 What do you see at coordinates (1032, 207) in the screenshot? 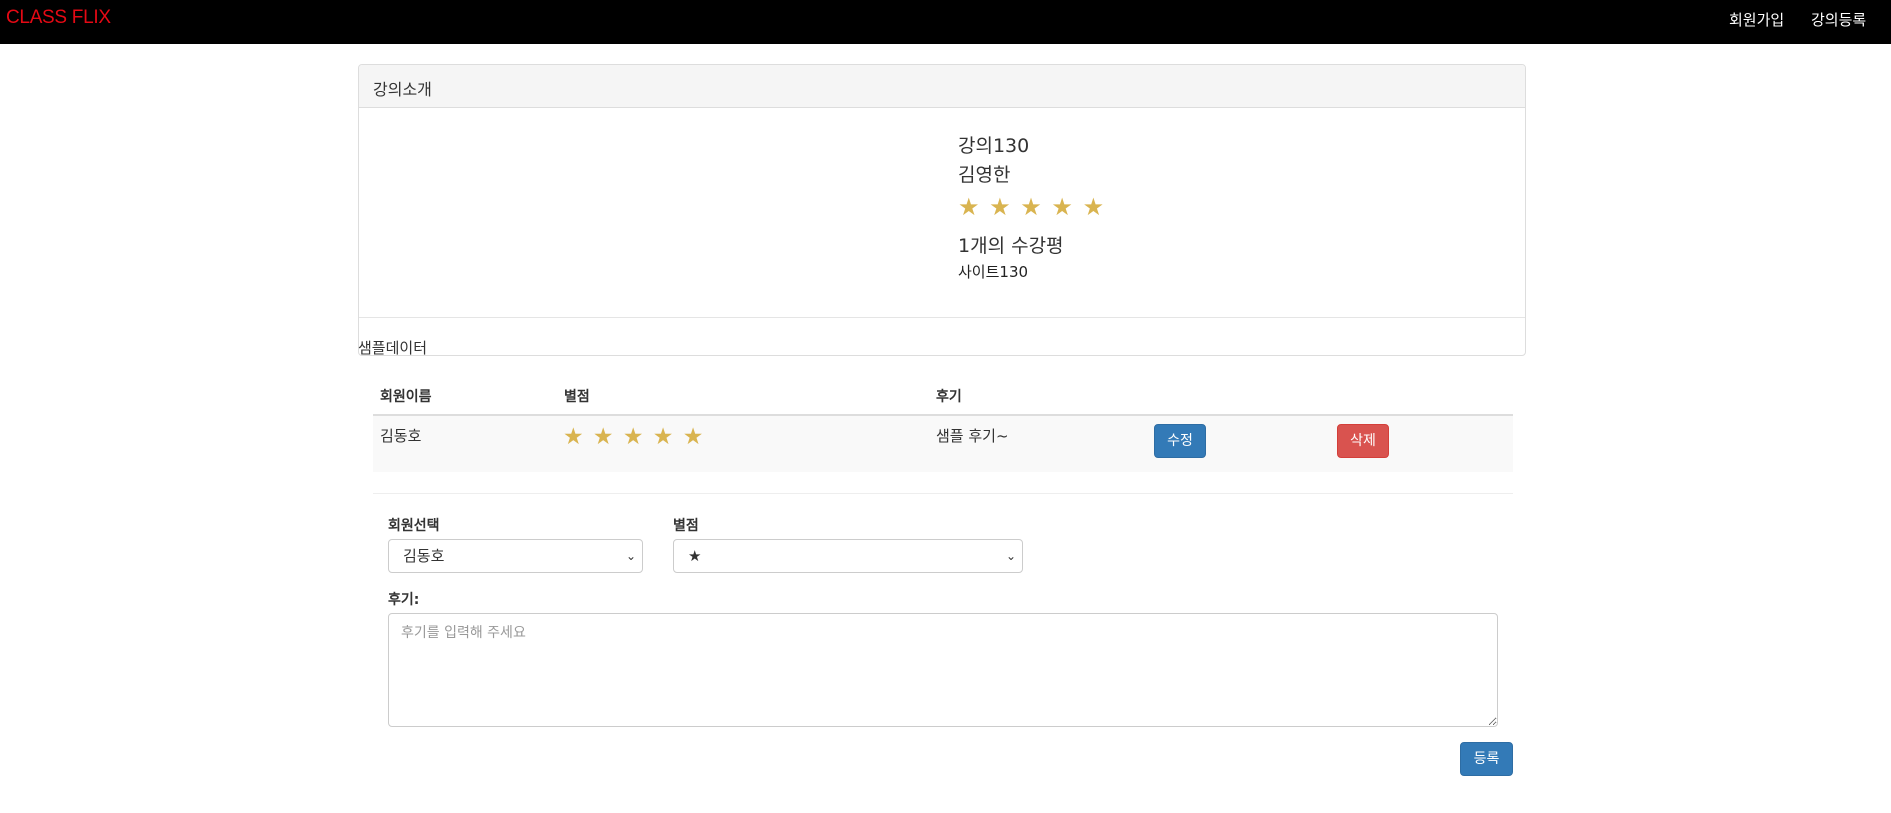
I see `course-rating-stars: ★ ★ ★ ★ ★` at bounding box center [1032, 207].